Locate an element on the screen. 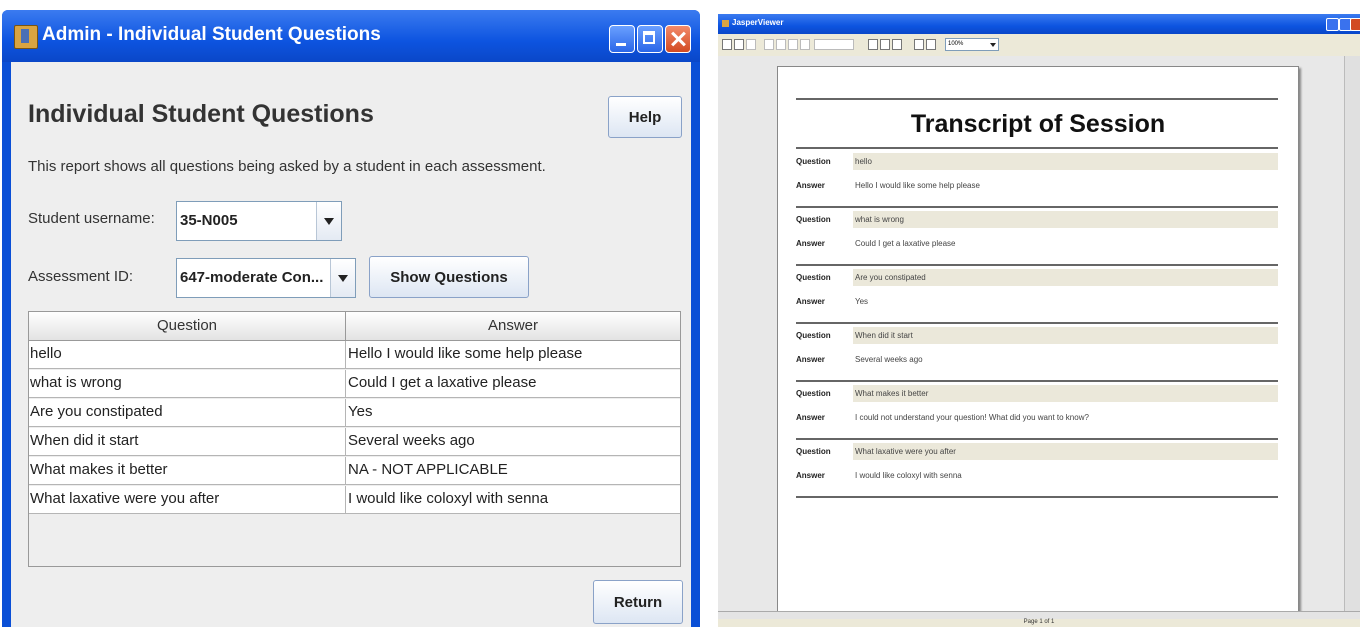  first-page-icon is located at coordinates (769, 44).